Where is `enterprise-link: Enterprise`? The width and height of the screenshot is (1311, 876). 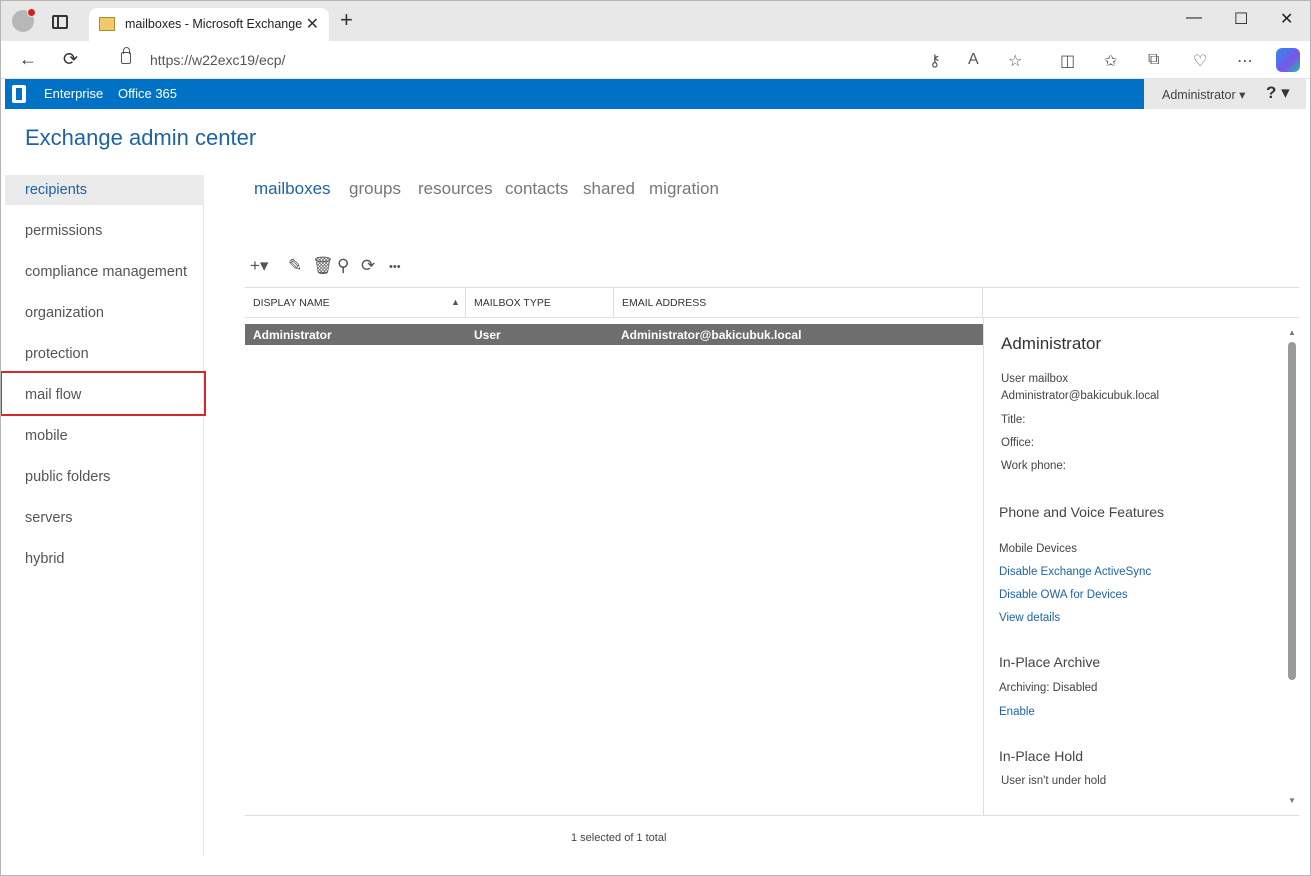 enterprise-link: Enterprise is located at coordinates (73, 93).